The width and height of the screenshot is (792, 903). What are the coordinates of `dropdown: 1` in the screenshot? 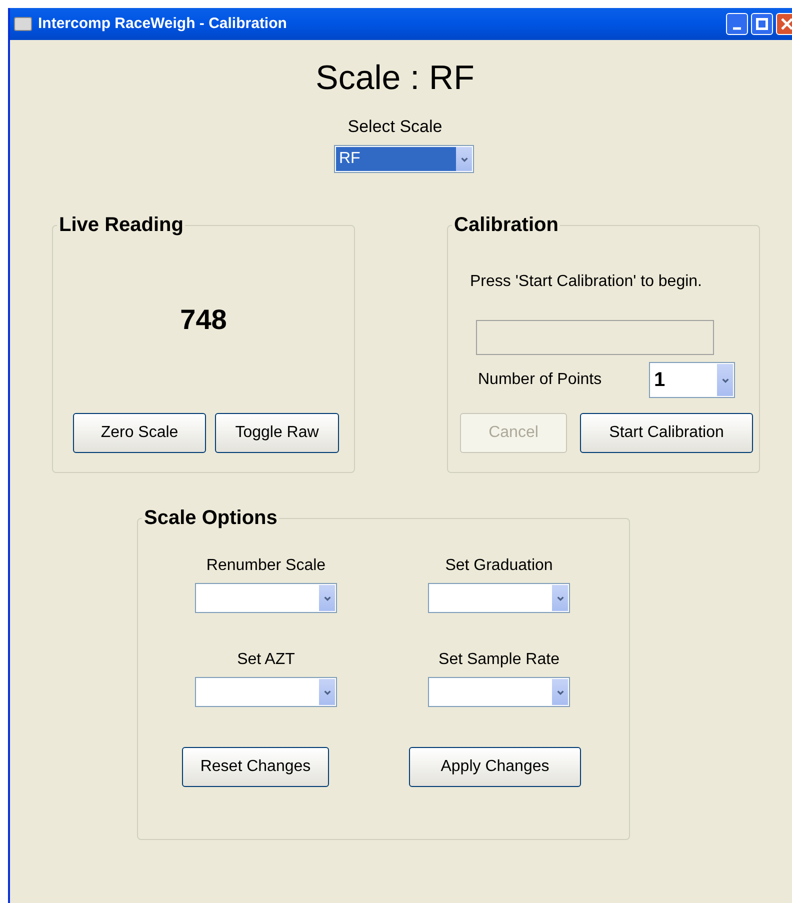 It's located at (692, 380).